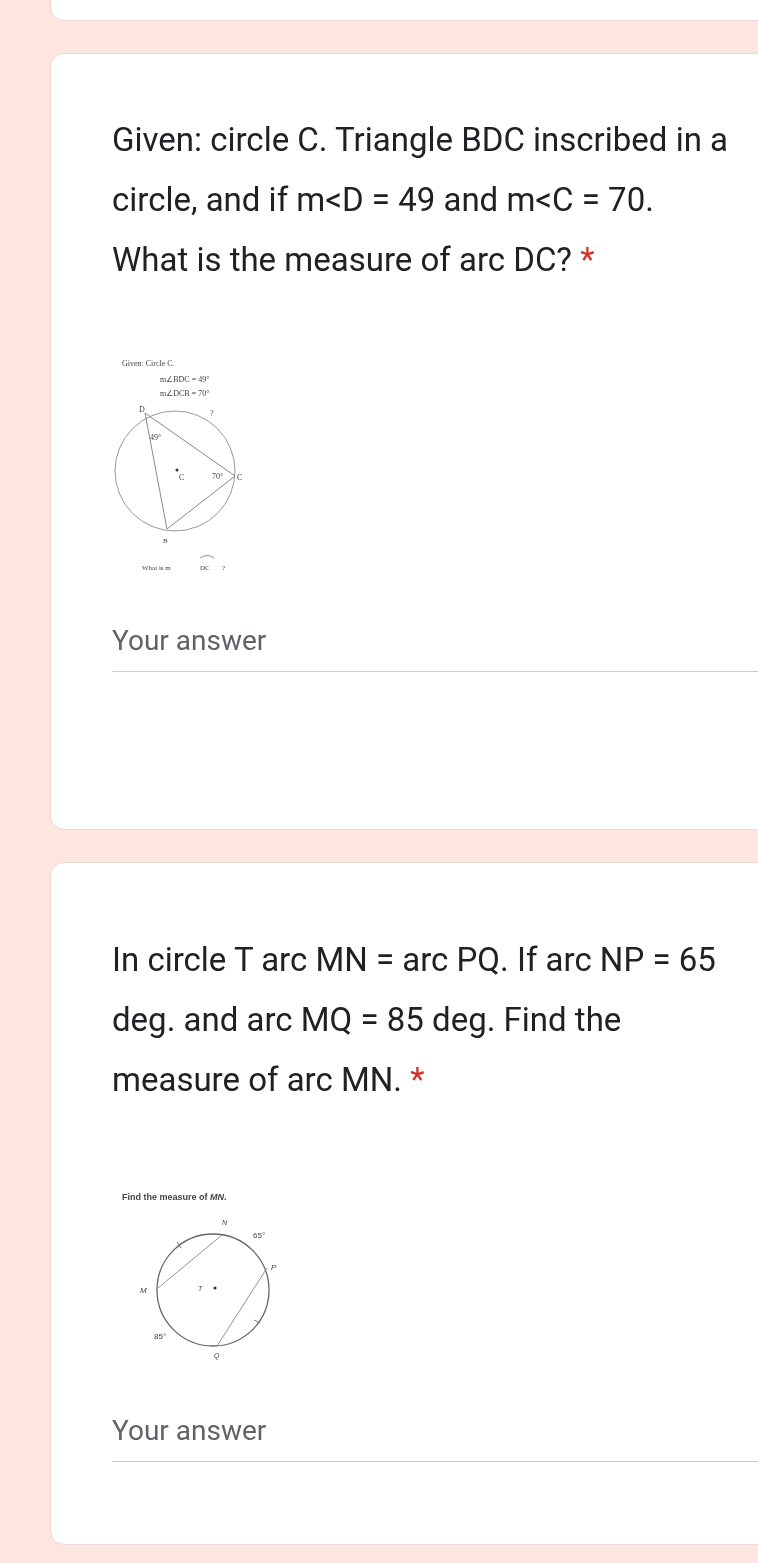 Image resolution: width=758 pixels, height=1563 pixels. I want to click on arc-label: ?, so click(212, 413).